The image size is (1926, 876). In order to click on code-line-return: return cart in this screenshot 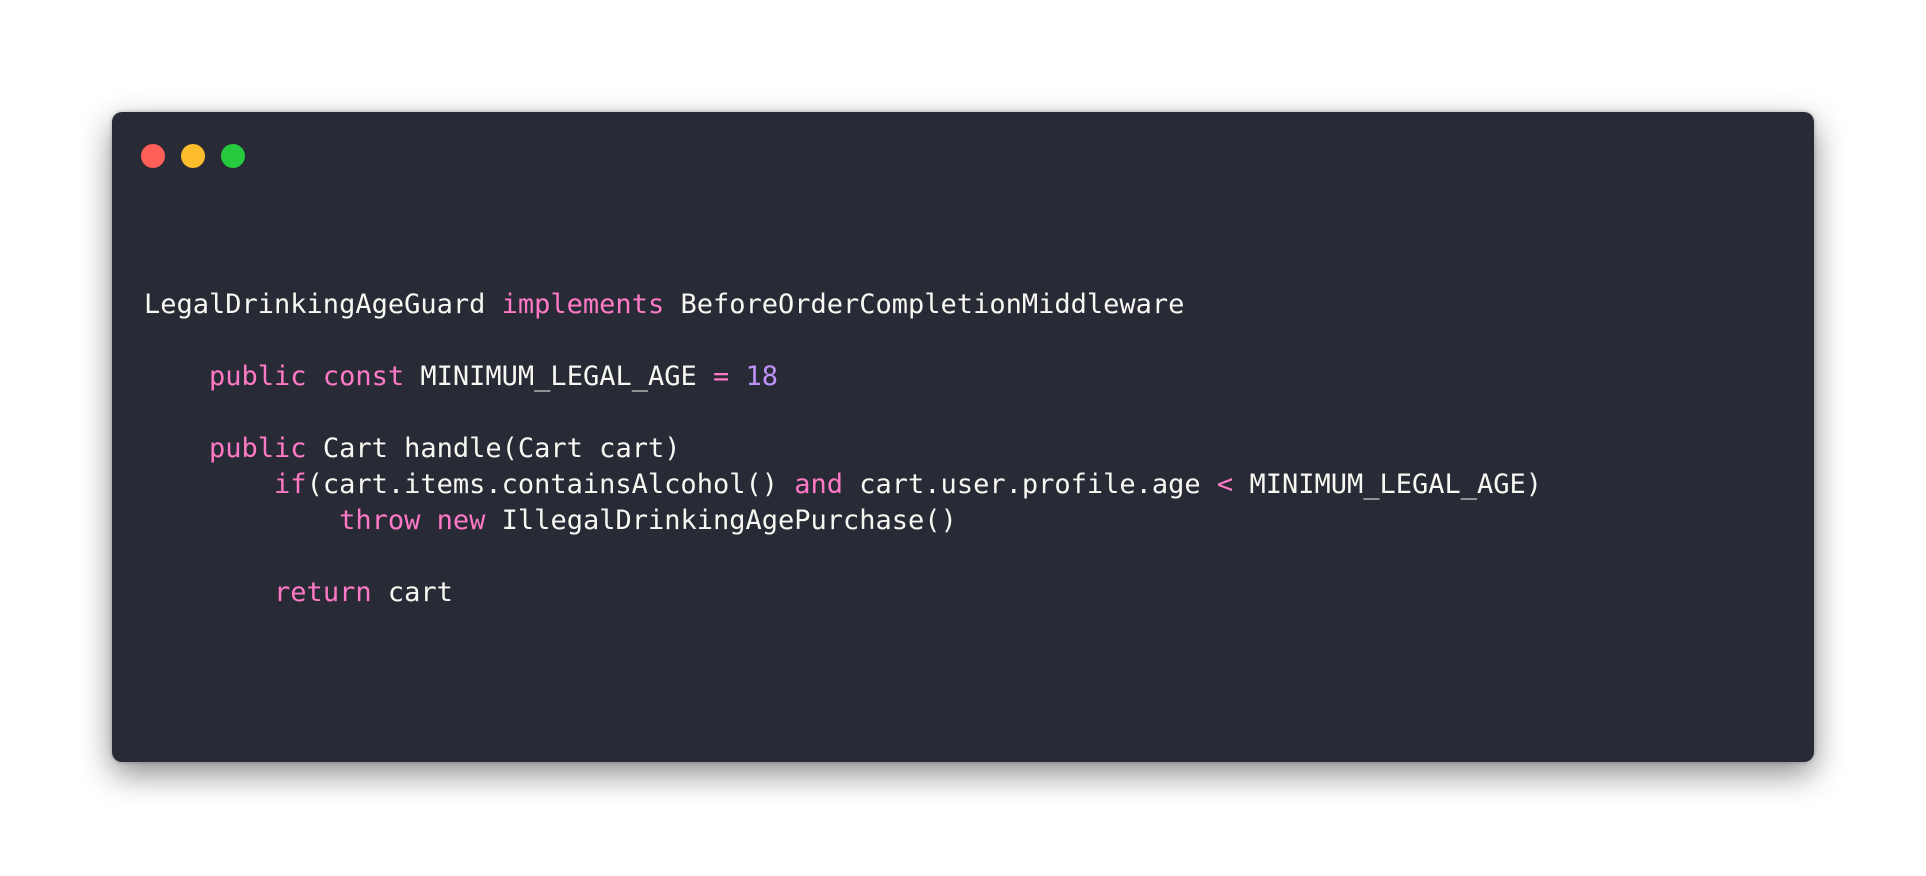, I will do `click(843, 593)`.